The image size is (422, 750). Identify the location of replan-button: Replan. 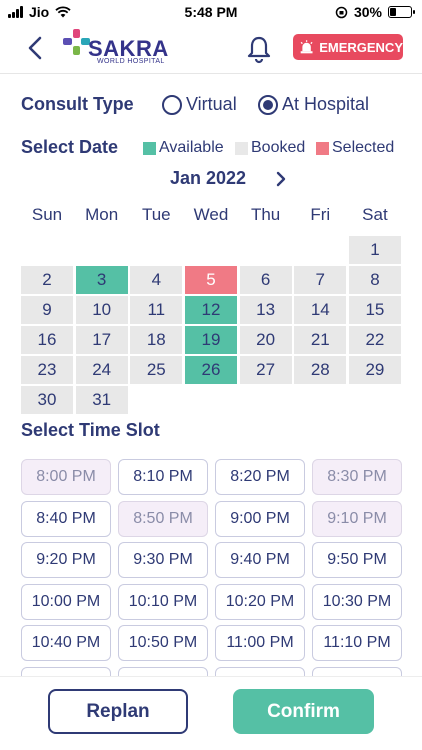
(118, 711).